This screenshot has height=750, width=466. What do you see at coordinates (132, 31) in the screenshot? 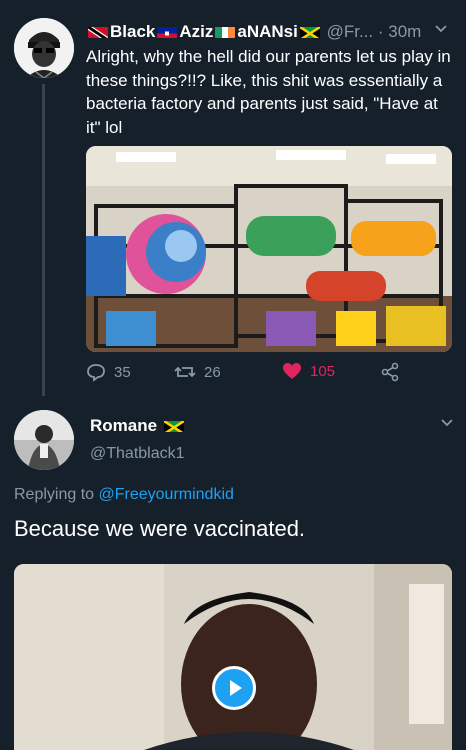
I see `display-name-part-1: Black` at bounding box center [132, 31].